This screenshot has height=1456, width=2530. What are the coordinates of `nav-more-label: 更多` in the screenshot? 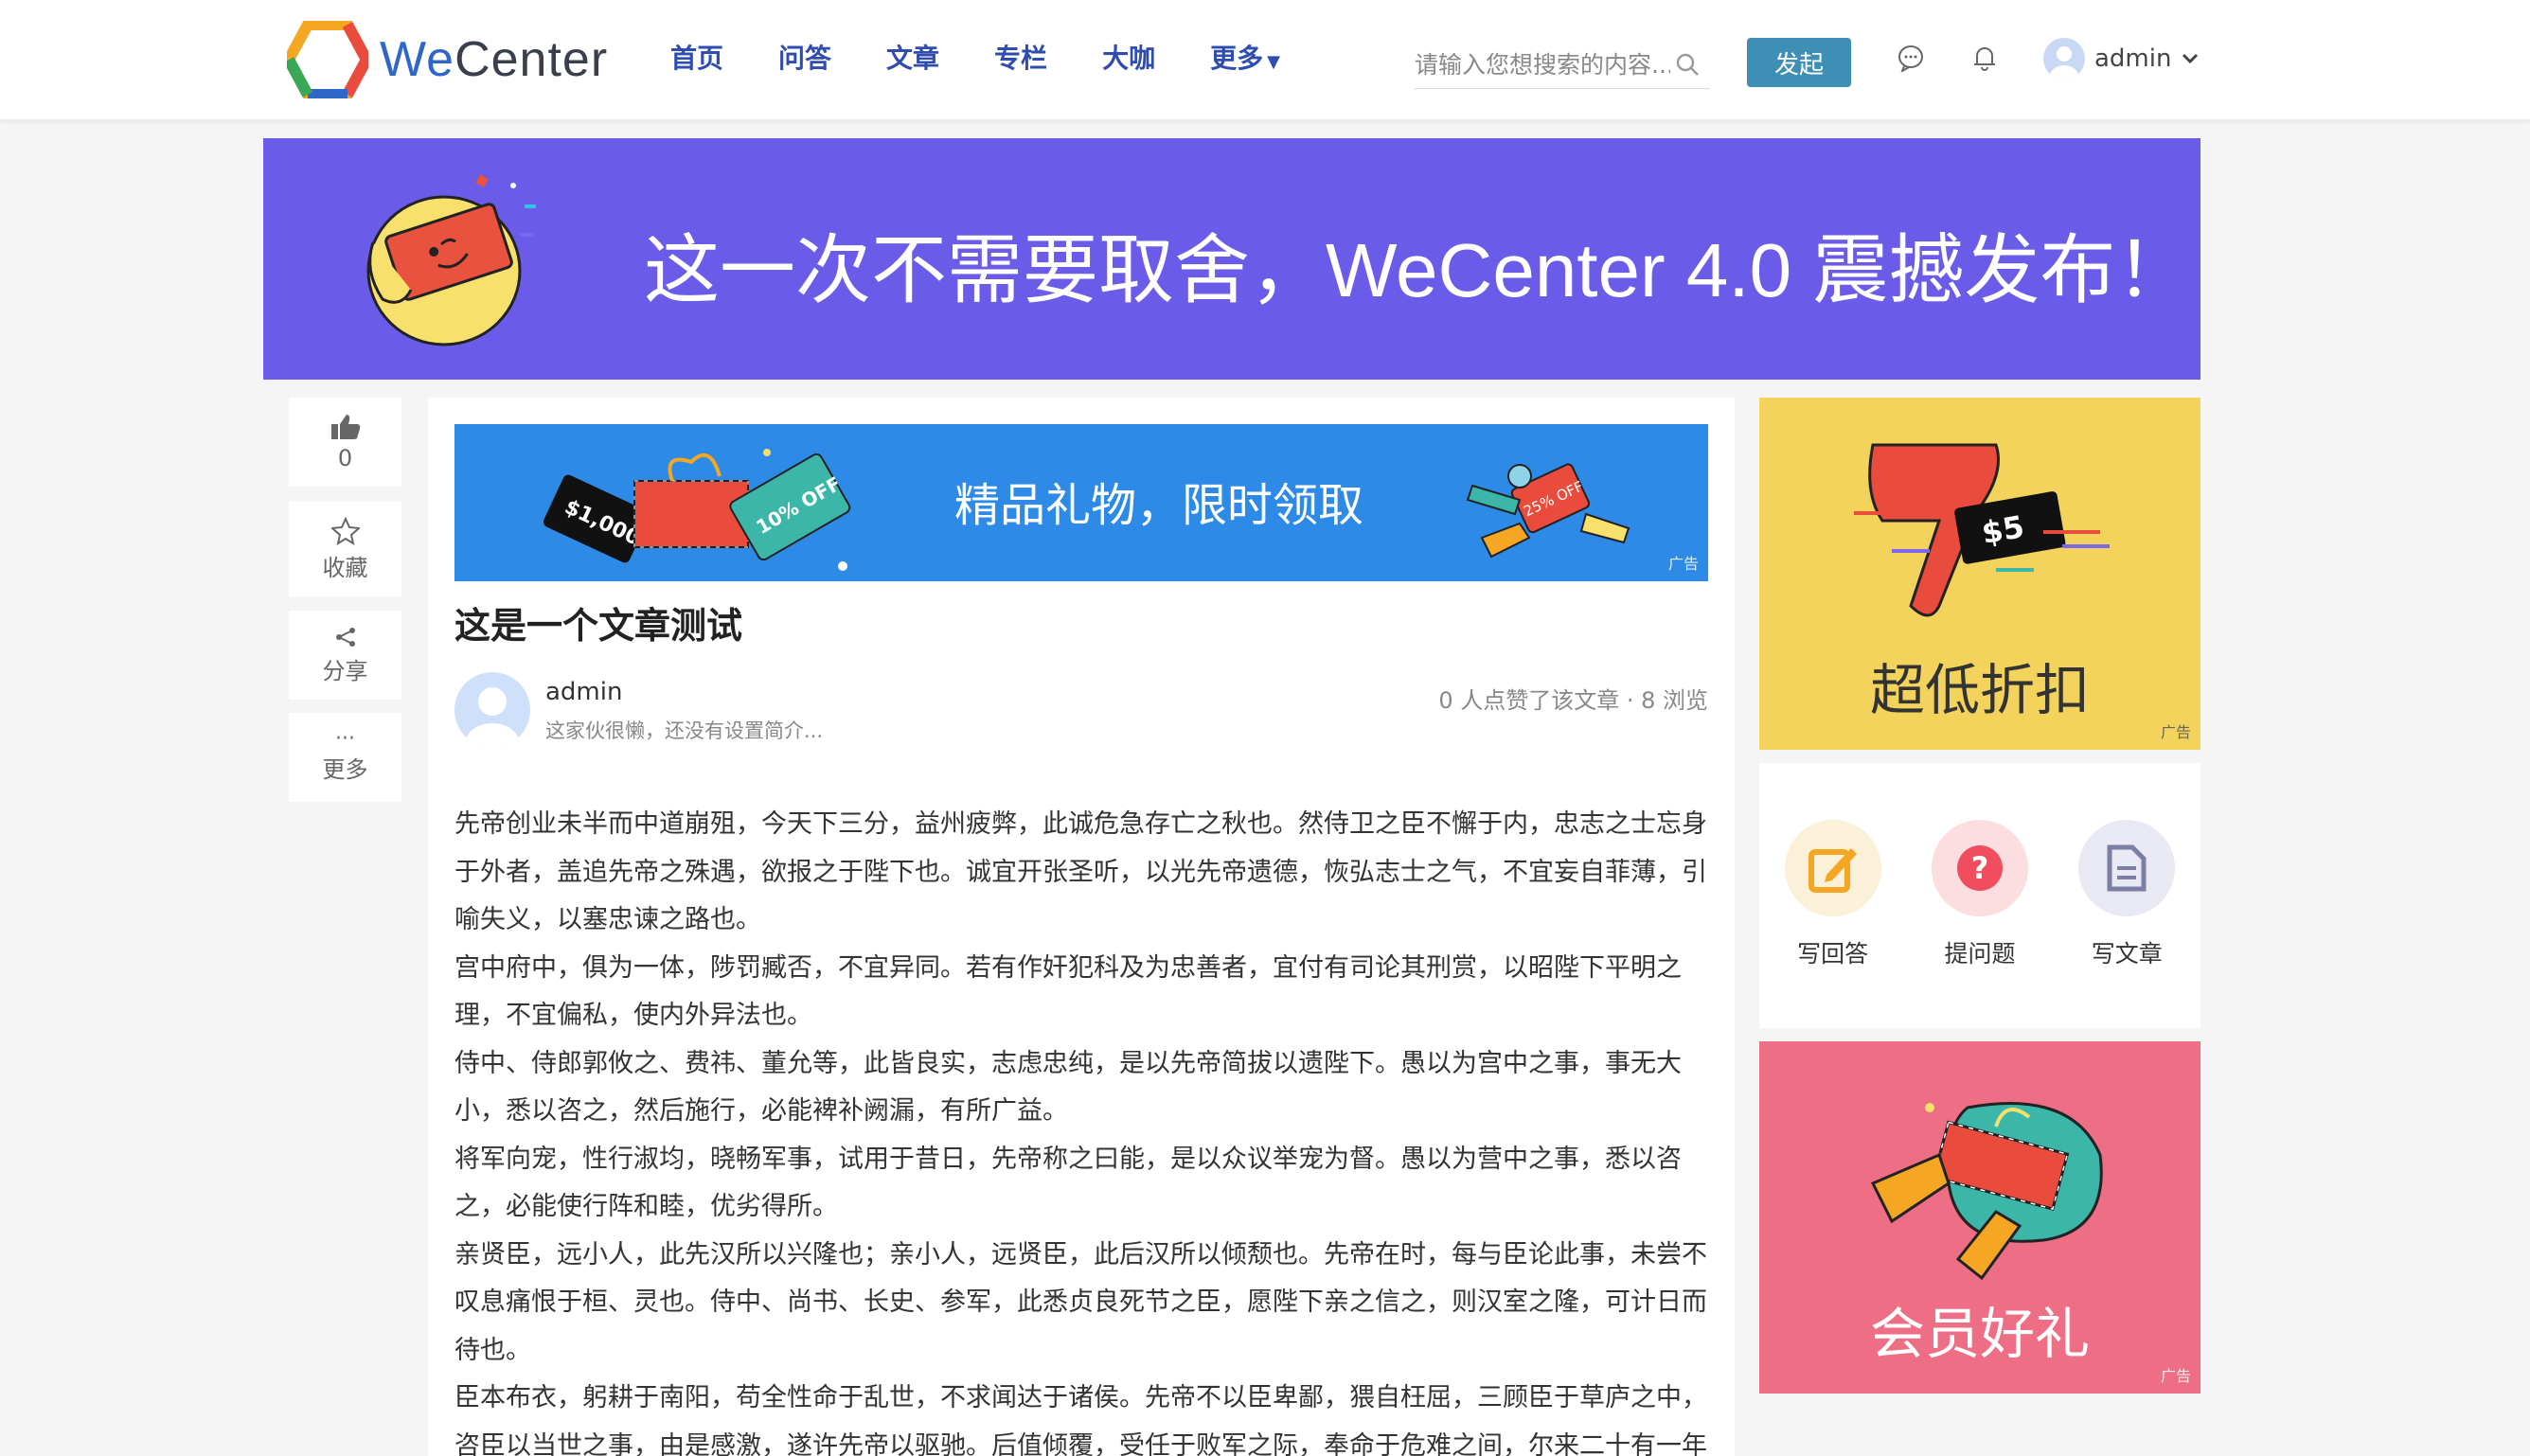 It's located at (1237, 59).